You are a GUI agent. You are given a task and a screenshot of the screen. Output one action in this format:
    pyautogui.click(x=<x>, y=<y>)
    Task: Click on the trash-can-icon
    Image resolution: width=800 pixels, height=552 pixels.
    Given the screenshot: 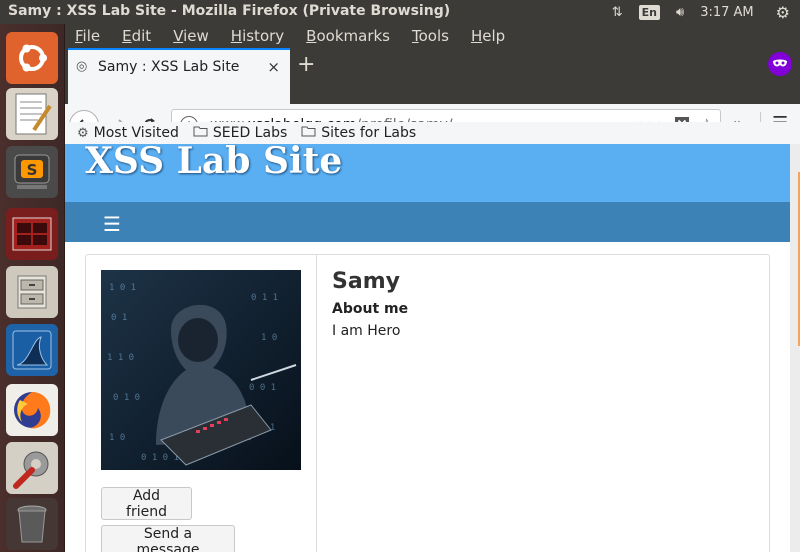 What is the action you would take?
    pyautogui.click(x=32, y=524)
    